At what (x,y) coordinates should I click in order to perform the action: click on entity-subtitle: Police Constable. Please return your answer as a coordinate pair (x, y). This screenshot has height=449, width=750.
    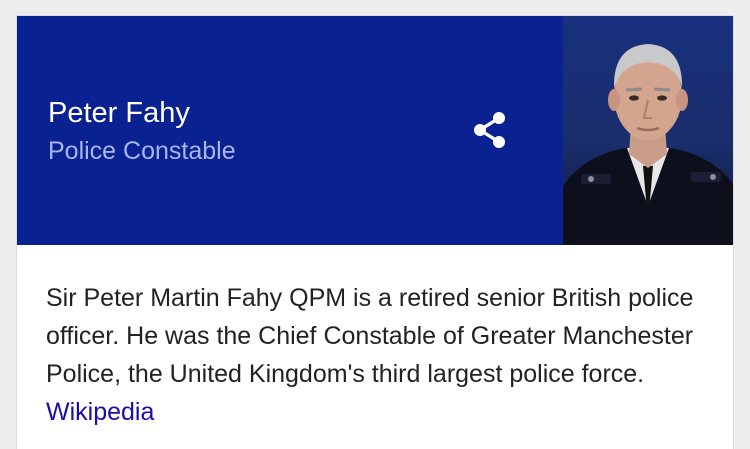
    Looking at the image, I should click on (142, 151).